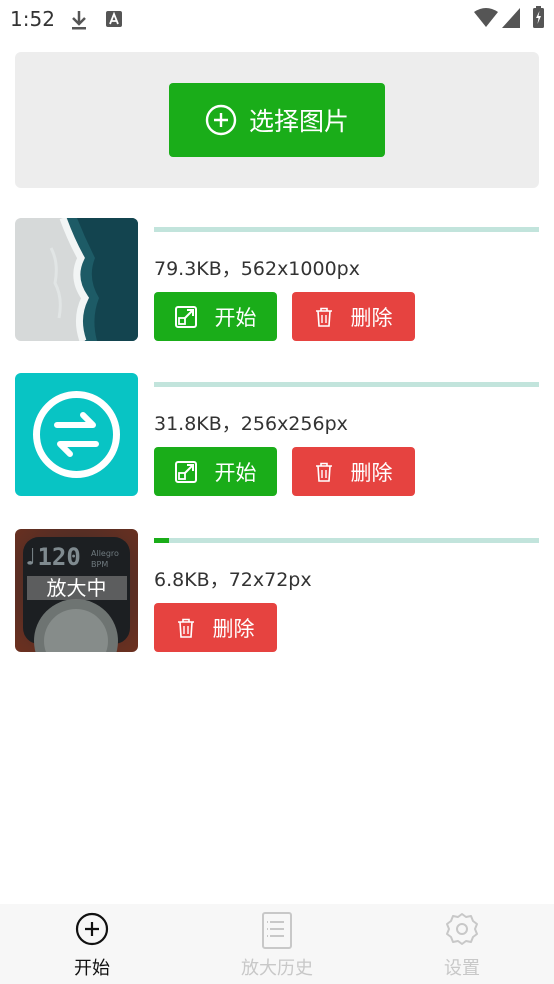  What do you see at coordinates (32, 19) in the screenshot?
I see `status-time: 1:52` at bounding box center [32, 19].